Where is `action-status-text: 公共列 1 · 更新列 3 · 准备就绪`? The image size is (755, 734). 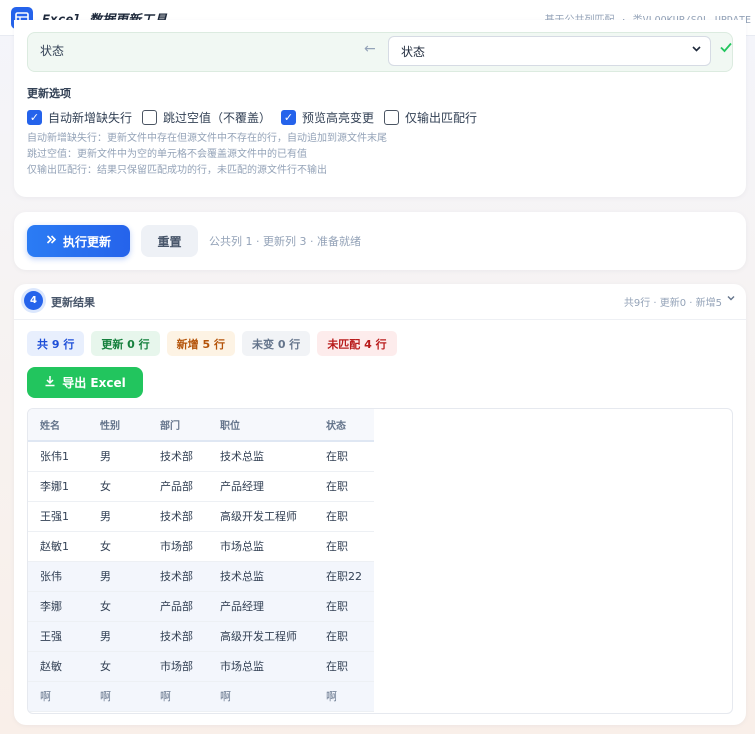
action-status-text: 公共列 1 · 更新列 3 · 准备就绪 is located at coordinates (285, 241).